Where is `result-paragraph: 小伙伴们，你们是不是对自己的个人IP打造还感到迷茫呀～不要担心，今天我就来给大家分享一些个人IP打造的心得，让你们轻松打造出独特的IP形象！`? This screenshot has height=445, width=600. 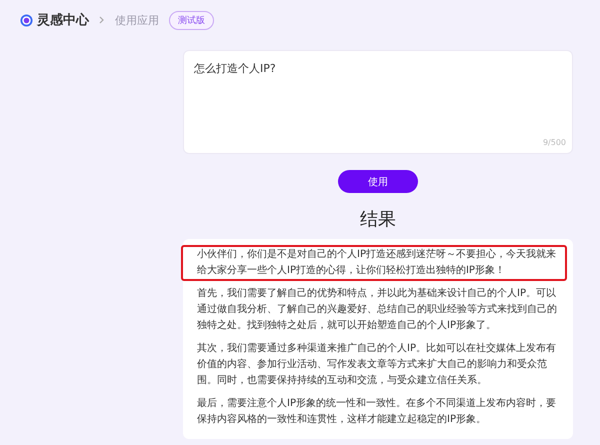
result-paragraph: 小伙伴们，你们是不是对自己的个人IP打造还感到迷茫呀～不要担心，今天我就来给大家分享一些个人IP打造的心得，让你们轻松打造出独特的IP形象！ is located at coordinates (374, 263).